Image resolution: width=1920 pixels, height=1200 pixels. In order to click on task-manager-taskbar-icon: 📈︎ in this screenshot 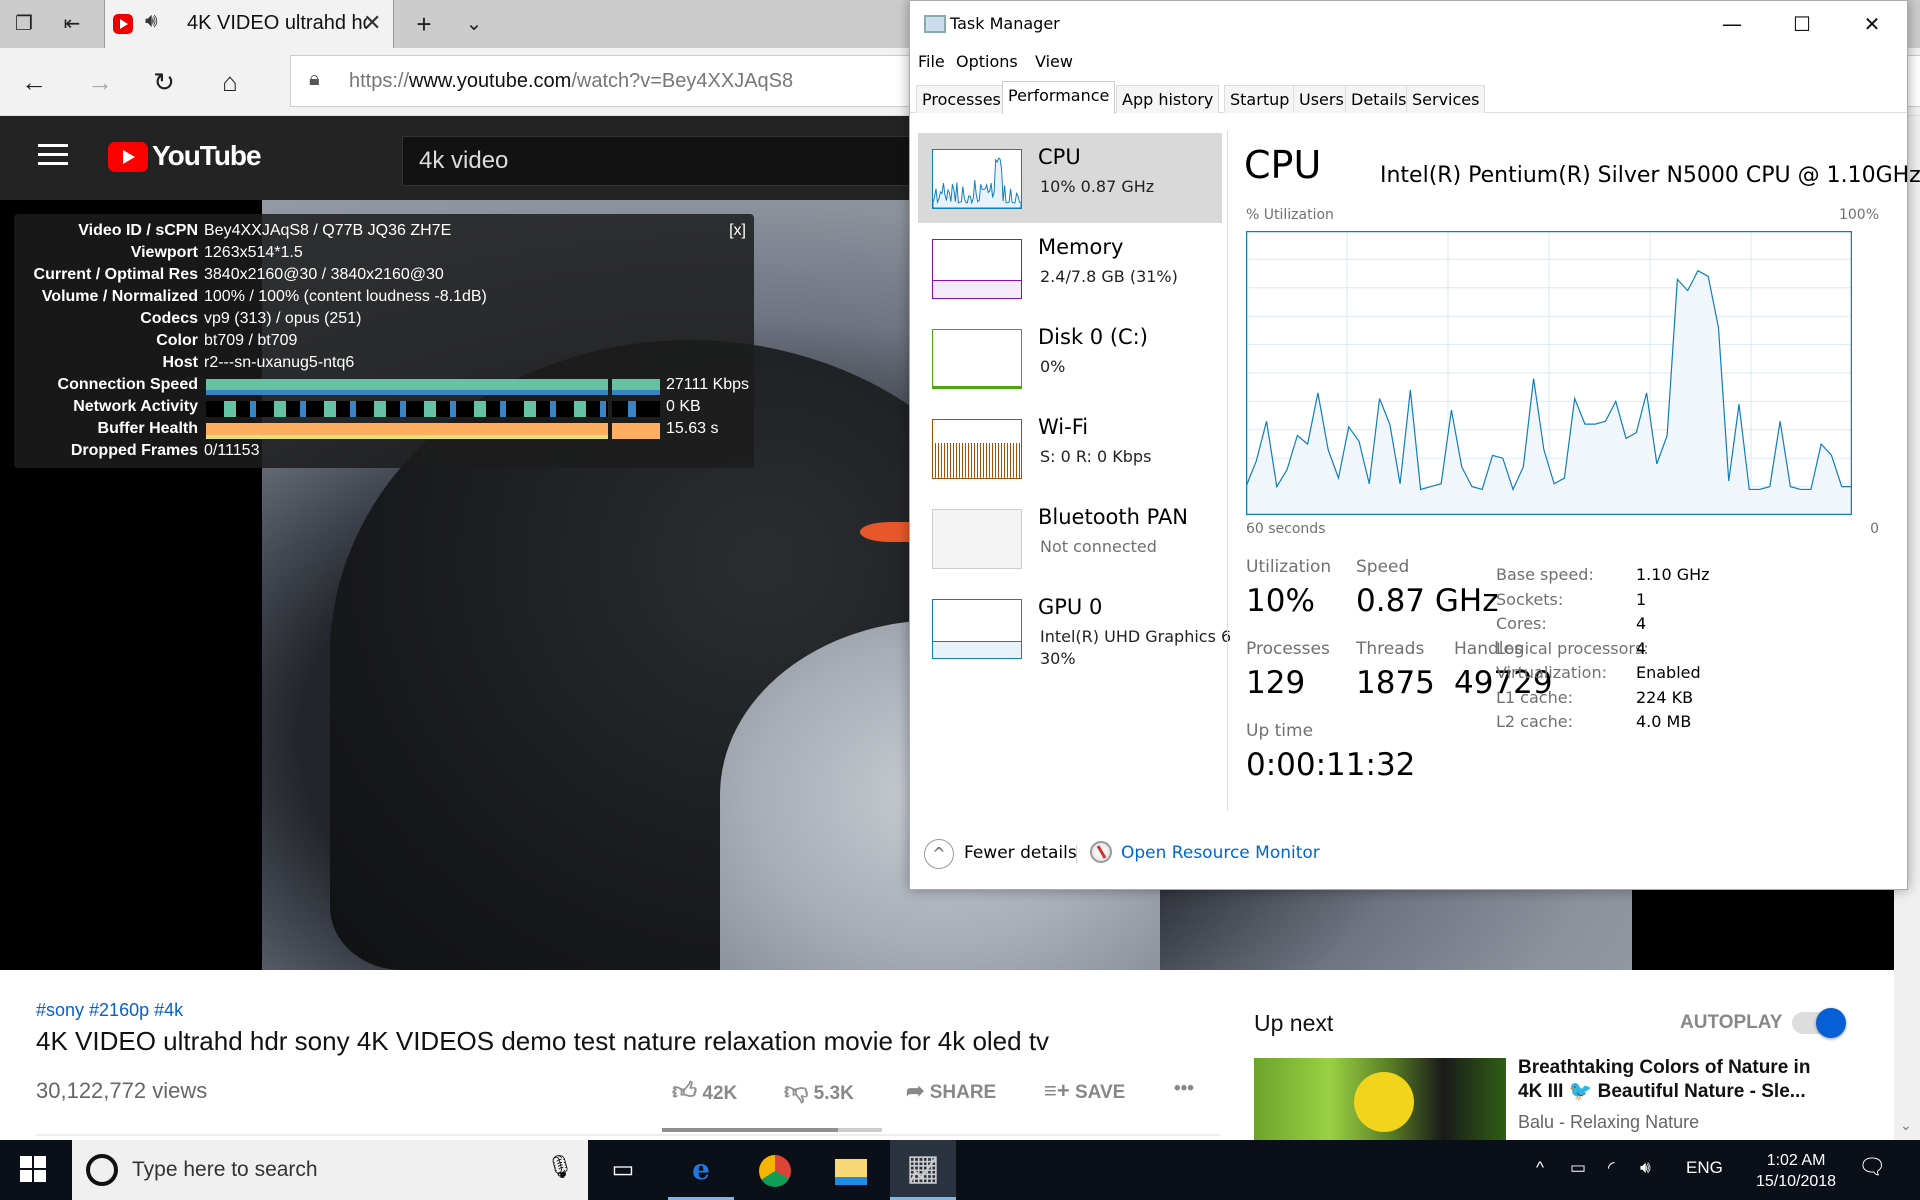, I will do `click(923, 1170)`.